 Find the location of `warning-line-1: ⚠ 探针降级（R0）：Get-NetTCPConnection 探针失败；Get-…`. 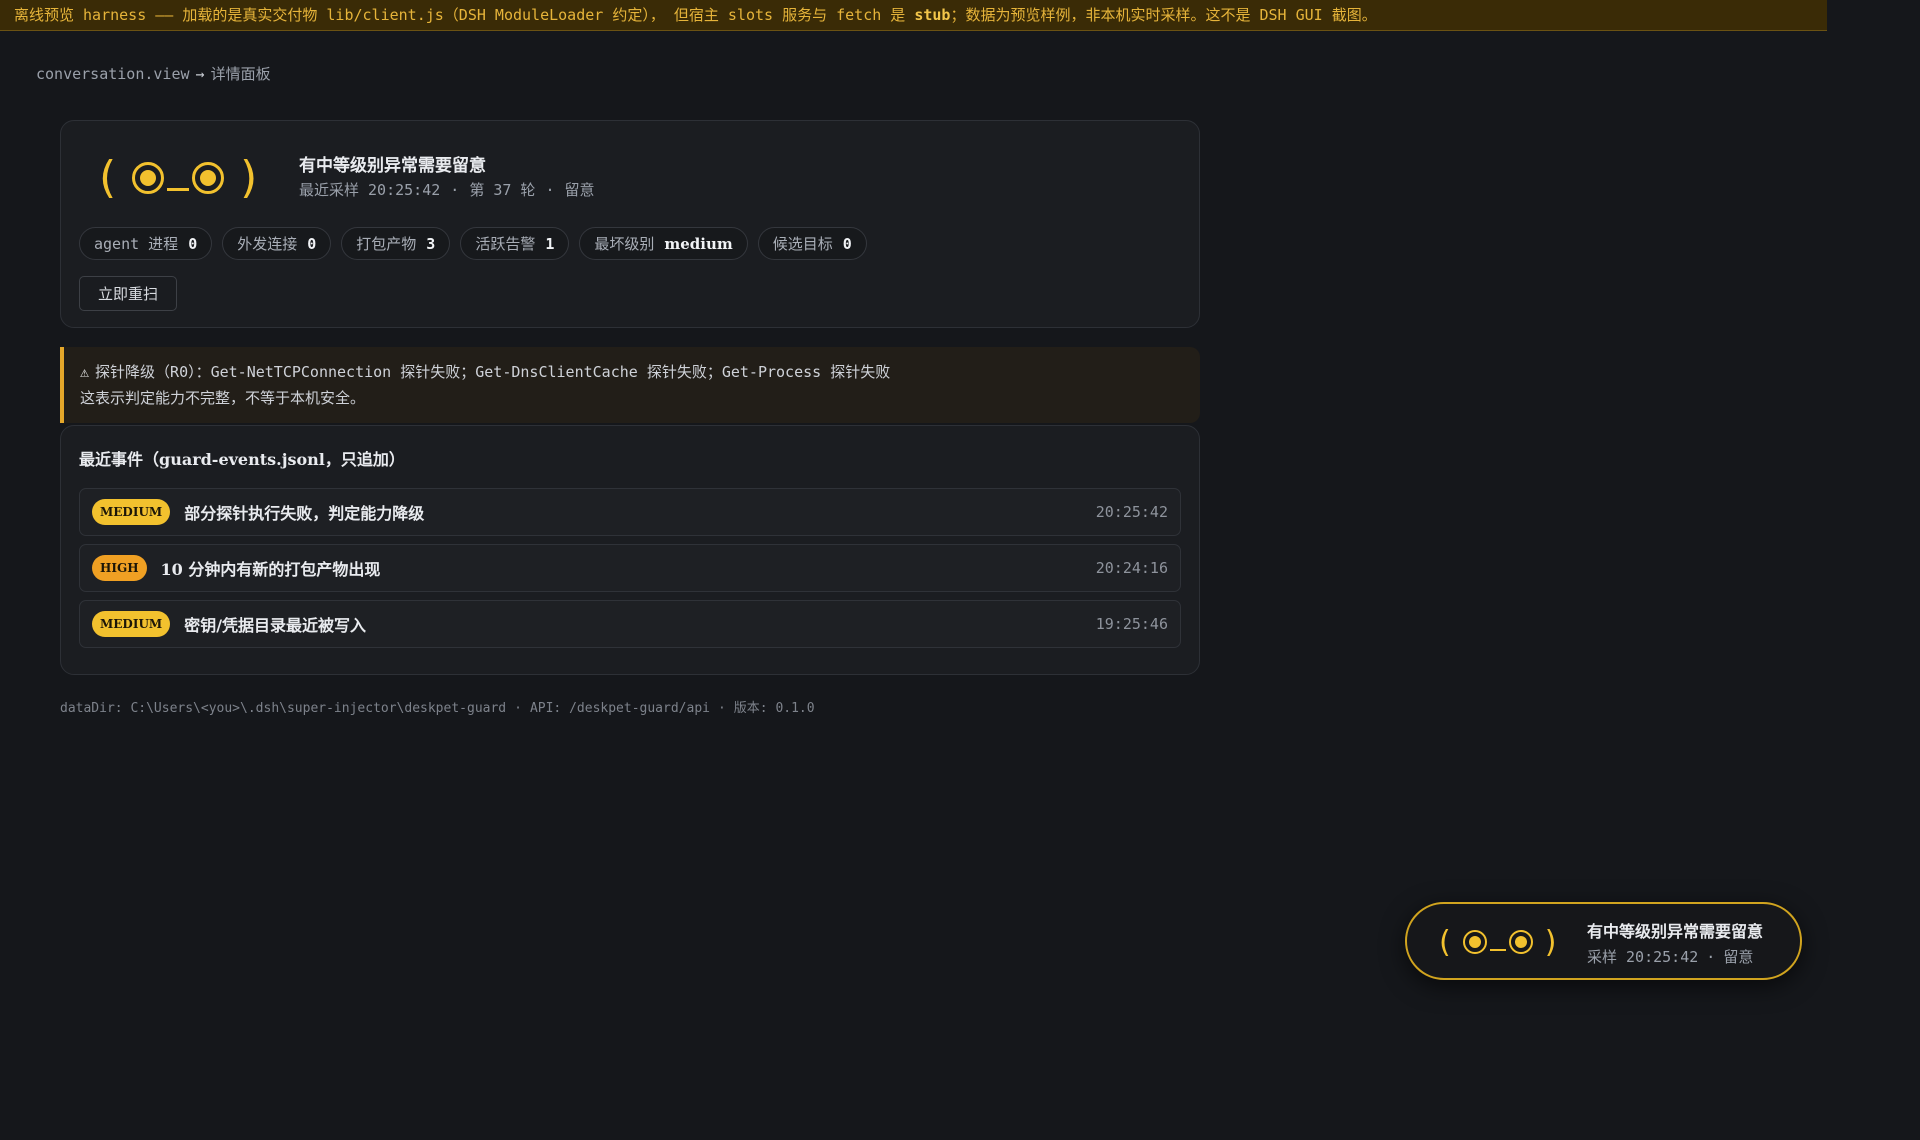

warning-line-1: ⚠ 探针降级（R0）：Get-NetTCPConnection 探针失败；Get-… is located at coordinates (632, 372).